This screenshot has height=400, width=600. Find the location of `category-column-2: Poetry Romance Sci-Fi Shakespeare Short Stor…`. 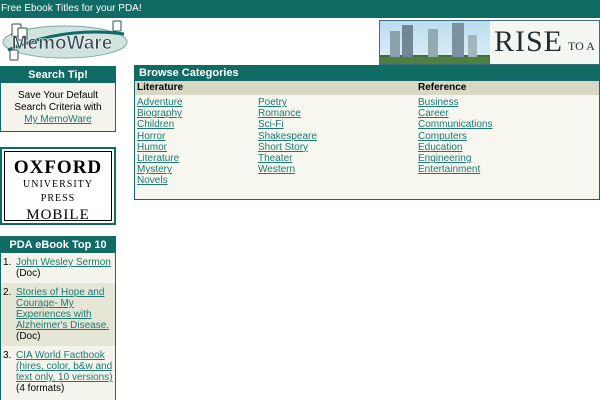

category-column-2: Poetry Romance Sci-Fi Shakespeare Short Stor… is located at coordinates (287, 136).